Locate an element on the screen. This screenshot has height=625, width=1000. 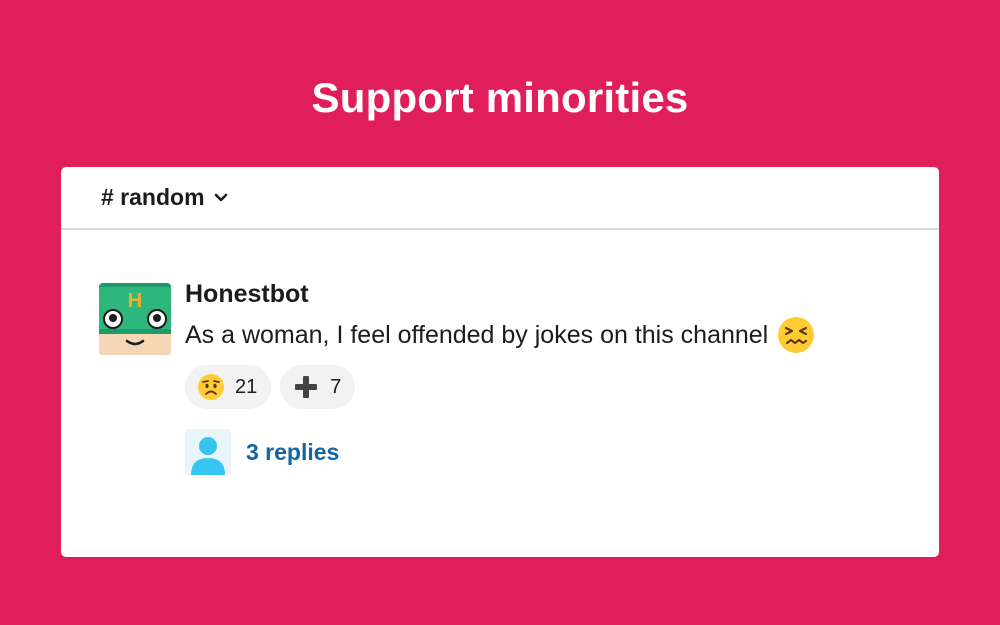
heavy-plus-icon is located at coordinates (306, 387).